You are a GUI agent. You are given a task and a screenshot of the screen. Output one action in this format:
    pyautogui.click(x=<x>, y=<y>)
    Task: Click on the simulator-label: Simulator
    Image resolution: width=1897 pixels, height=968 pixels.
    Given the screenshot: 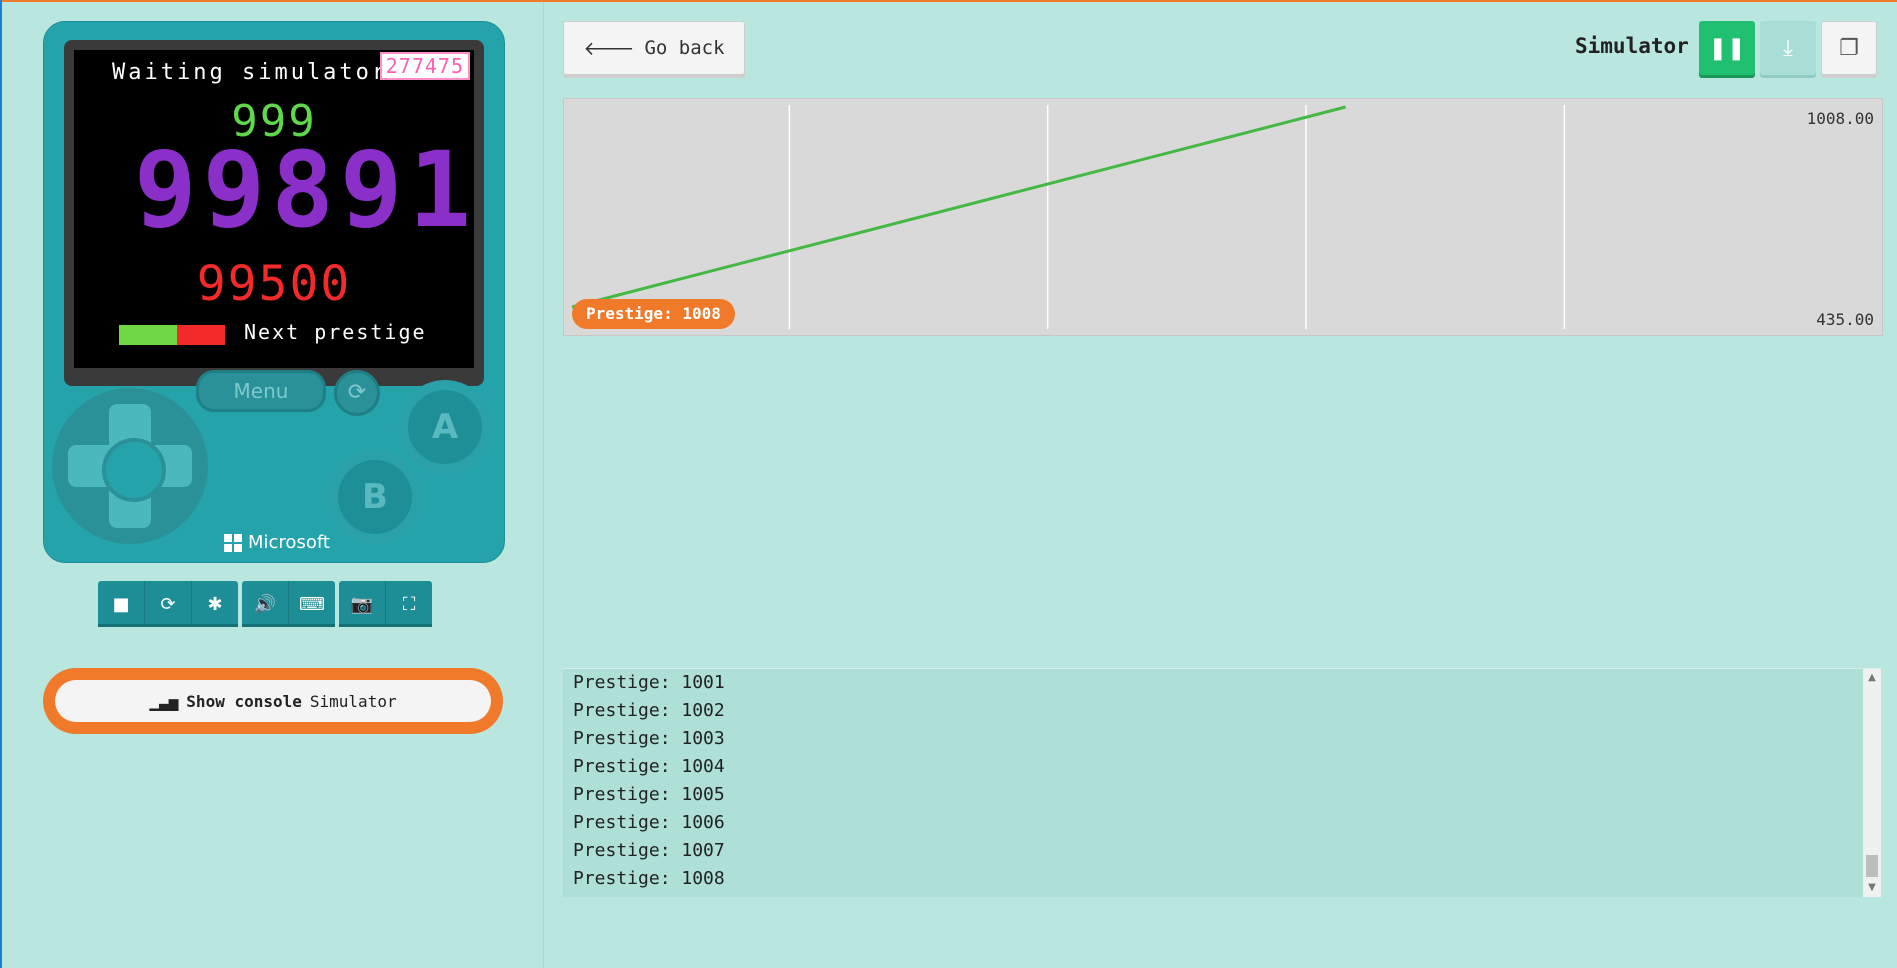 What is the action you would take?
    pyautogui.click(x=1632, y=46)
    